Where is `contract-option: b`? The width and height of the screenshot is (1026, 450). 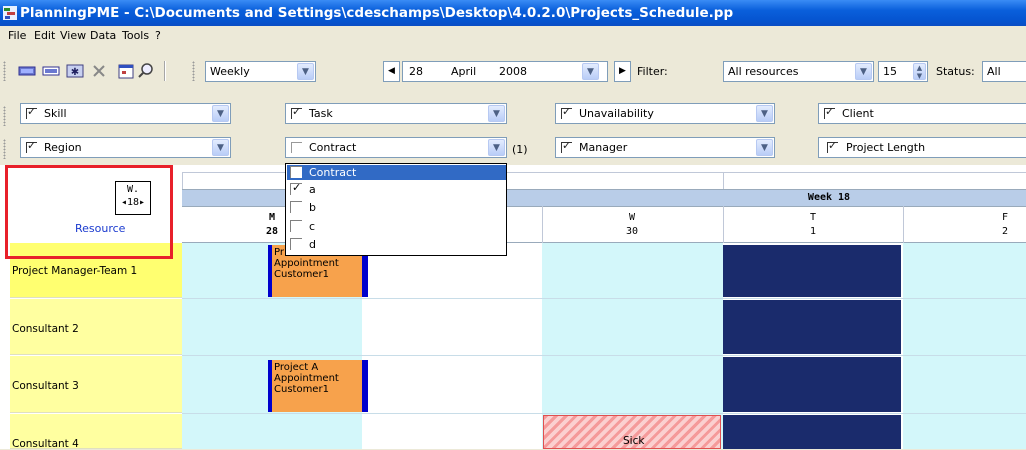 contract-option: b is located at coordinates (396, 207).